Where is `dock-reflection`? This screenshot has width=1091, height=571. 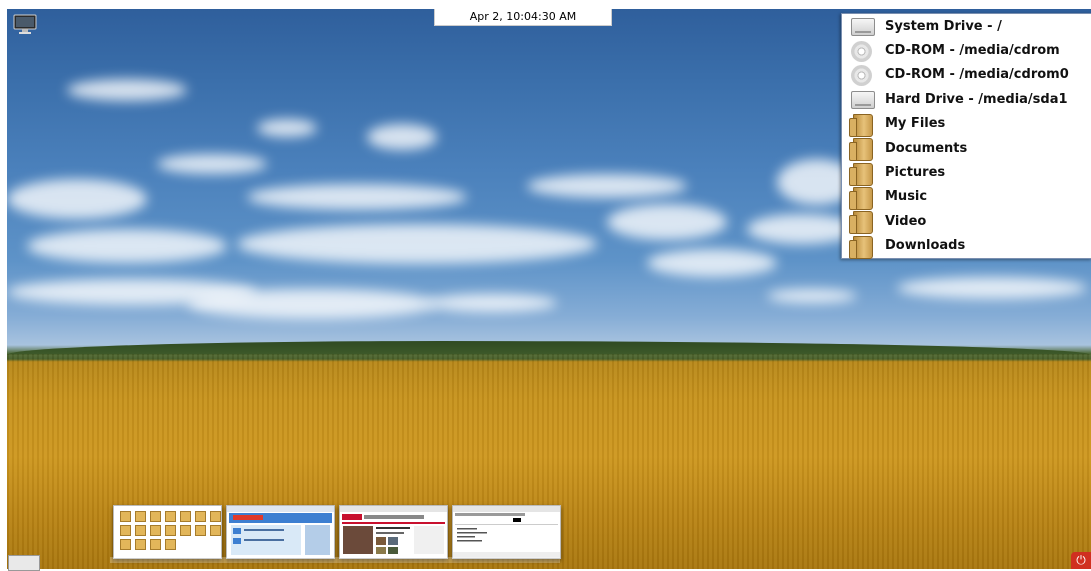 dock-reflection is located at coordinates (335, 560).